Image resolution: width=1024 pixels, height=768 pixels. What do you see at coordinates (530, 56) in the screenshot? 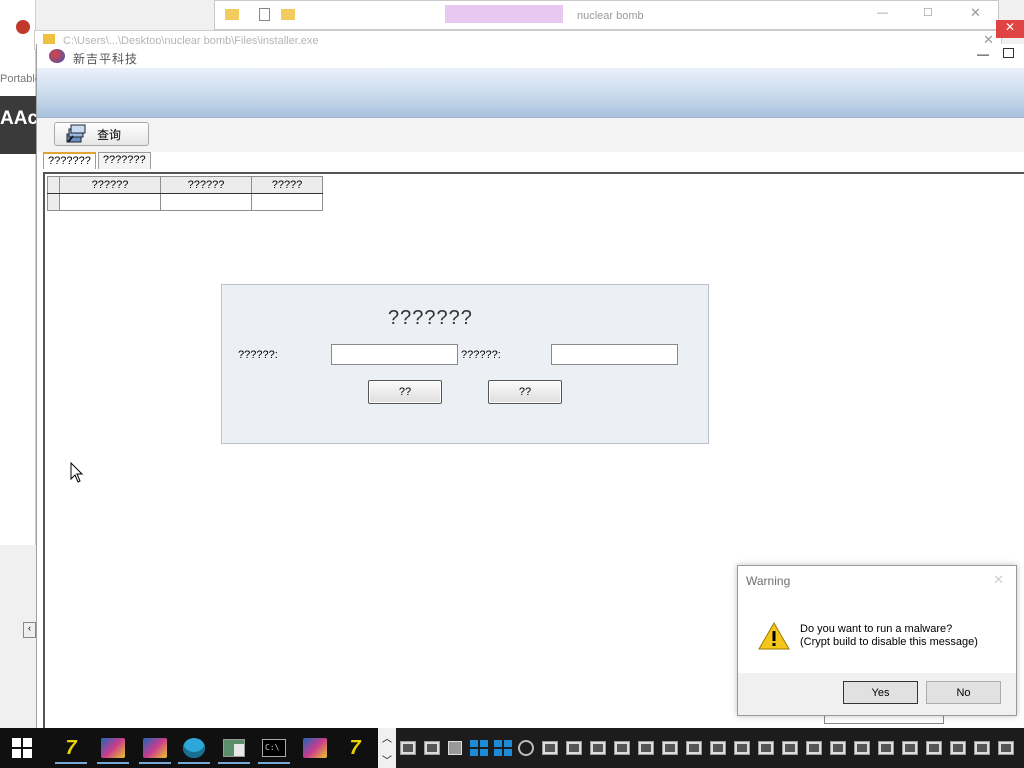
I see `app-title-bar: 新吉平科技 —` at bounding box center [530, 56].